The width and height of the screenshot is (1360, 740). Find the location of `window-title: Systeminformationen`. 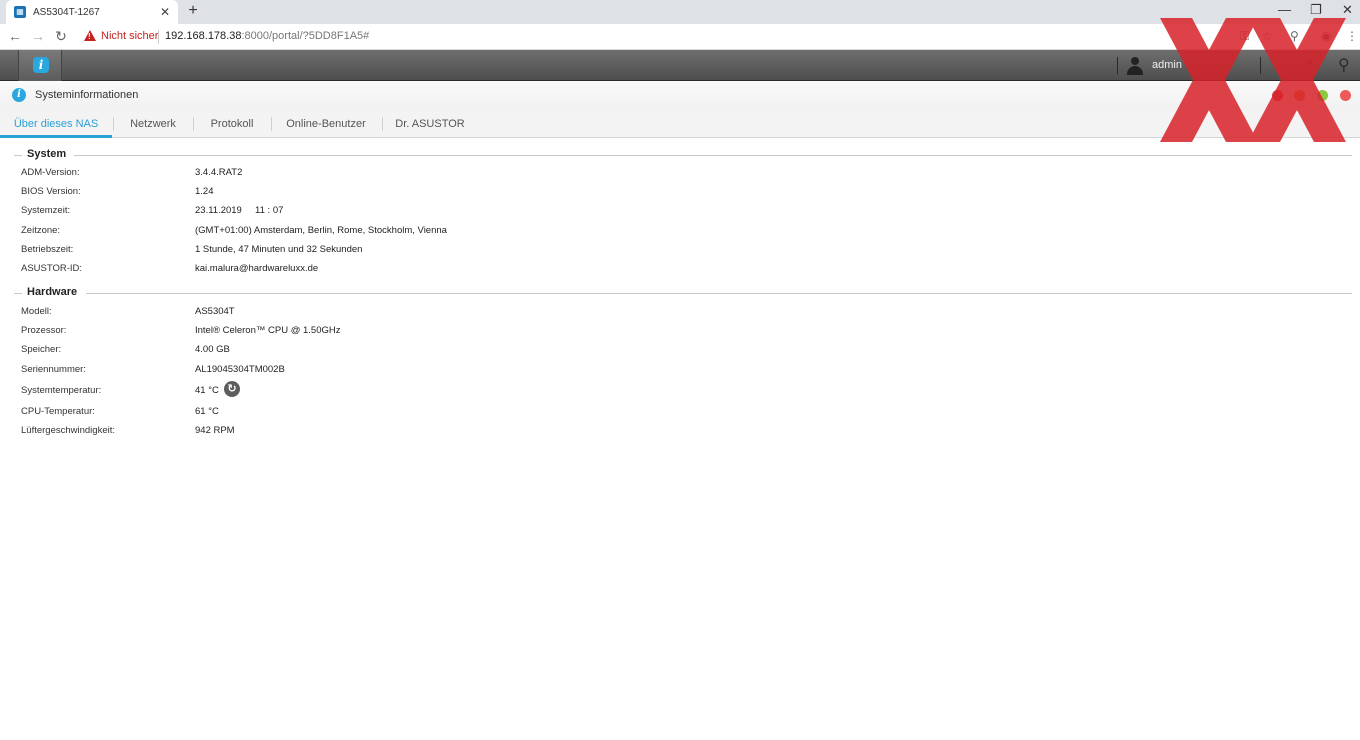

window-title: Systeminformationen is located at coordinates (87, 95).